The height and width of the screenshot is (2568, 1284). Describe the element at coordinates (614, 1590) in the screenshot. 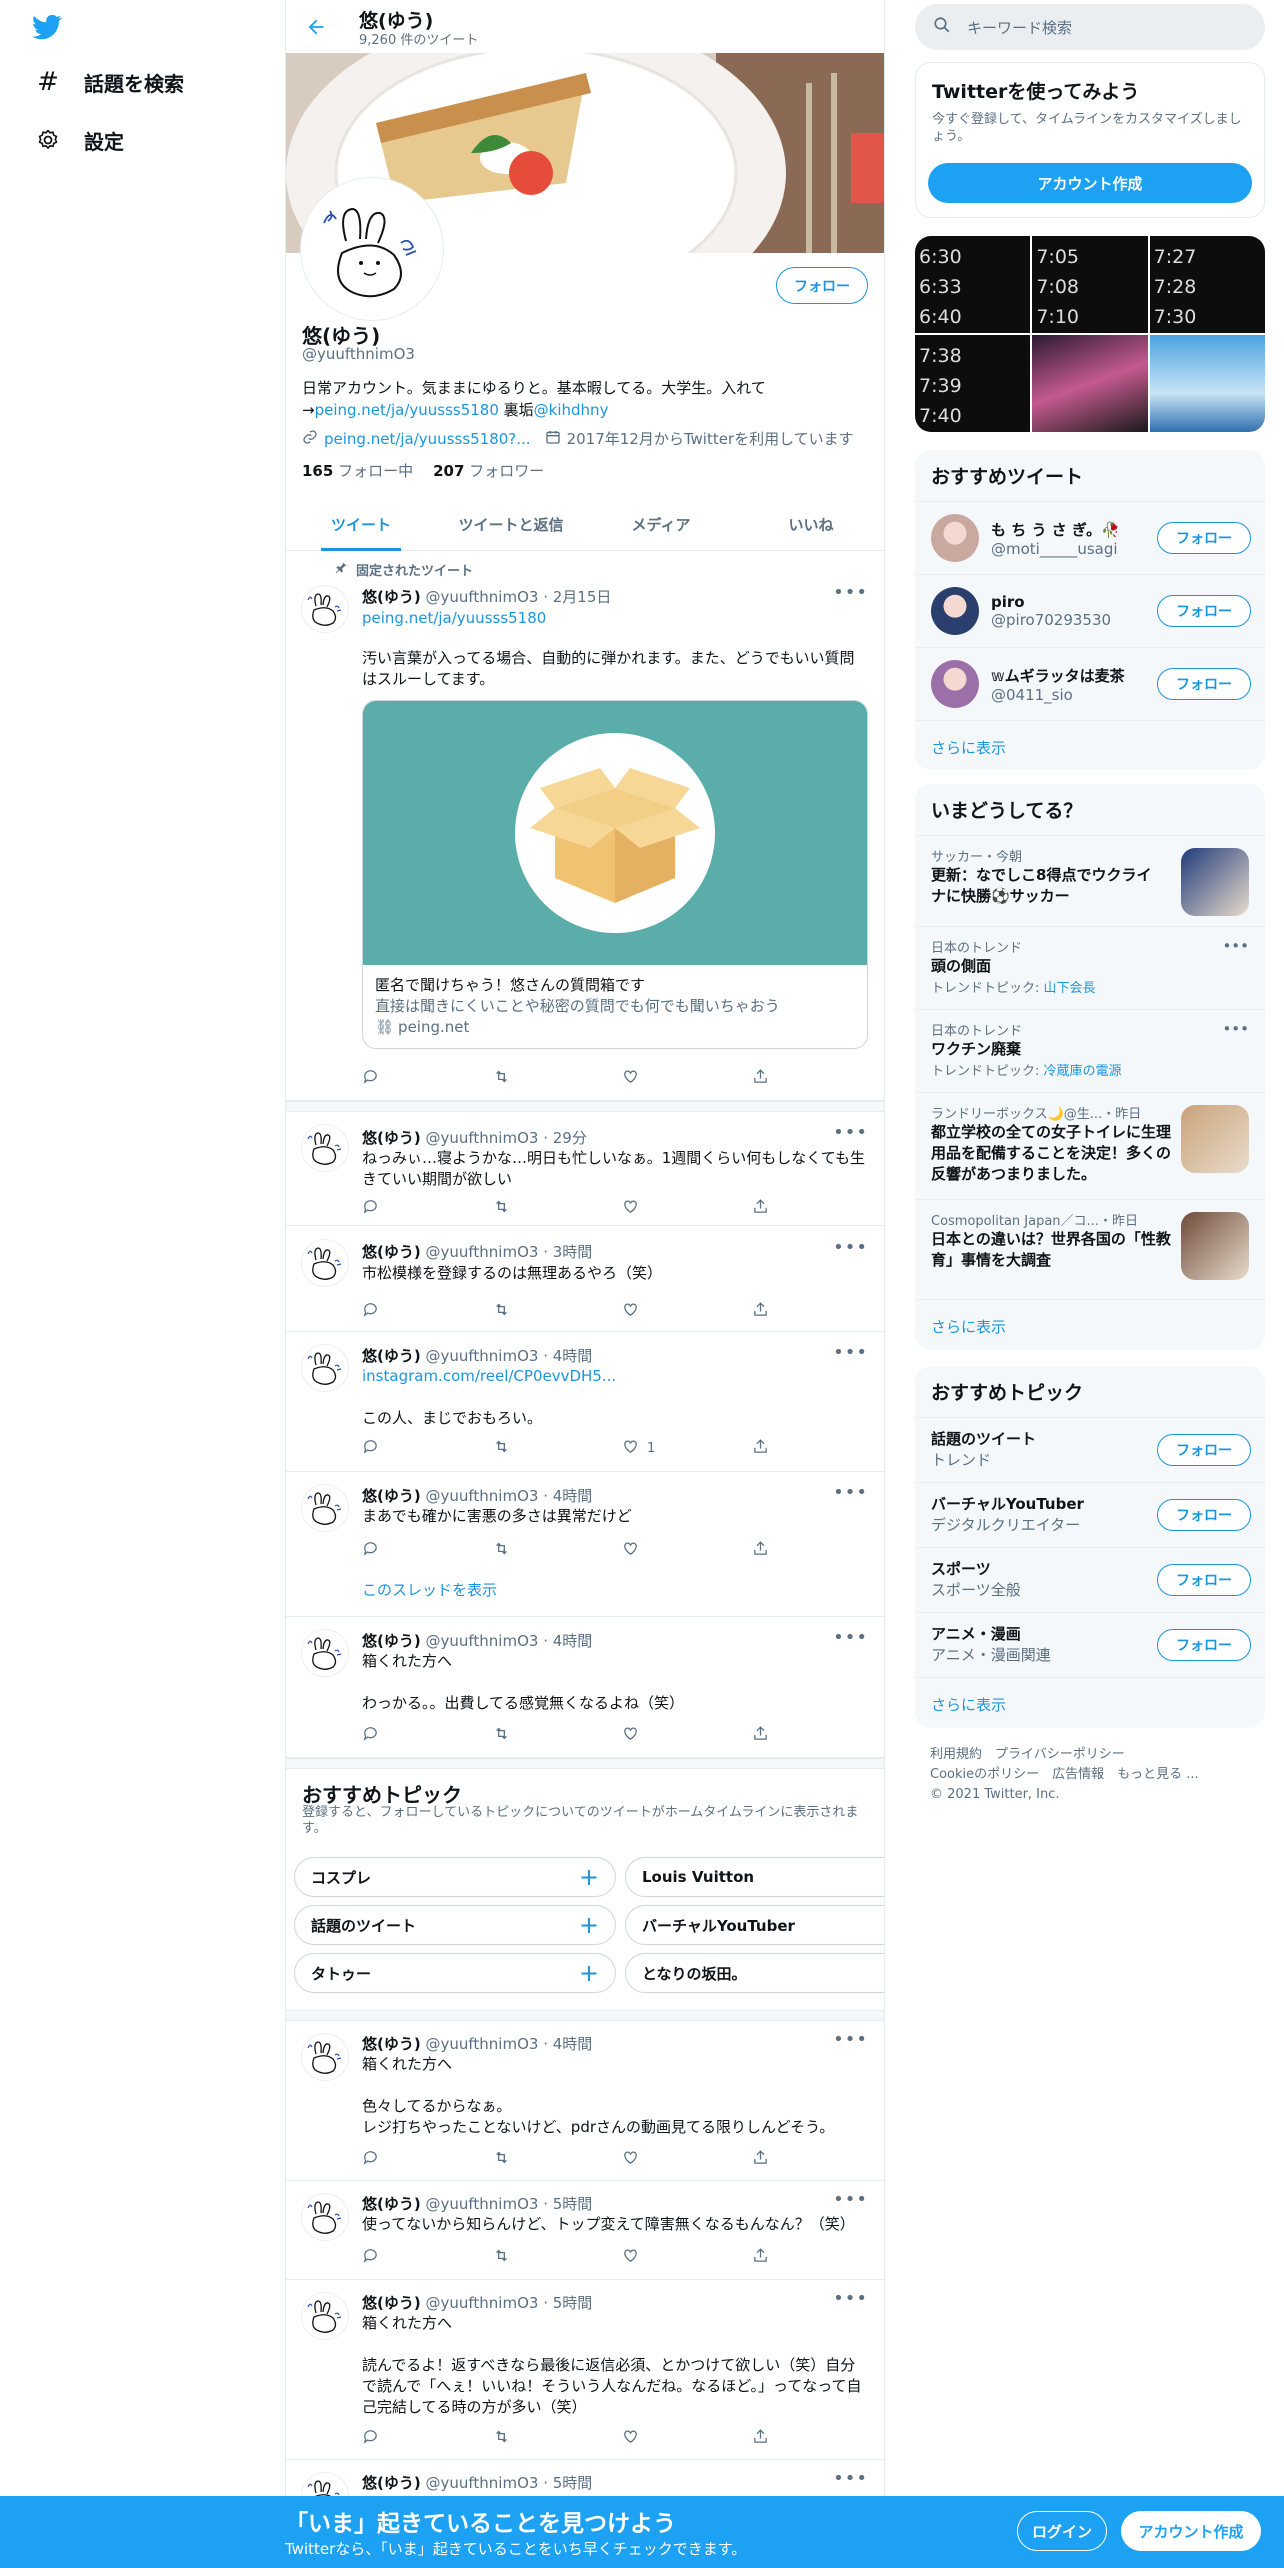

I see `show-thread-link: このスレッドを表示` at that location.